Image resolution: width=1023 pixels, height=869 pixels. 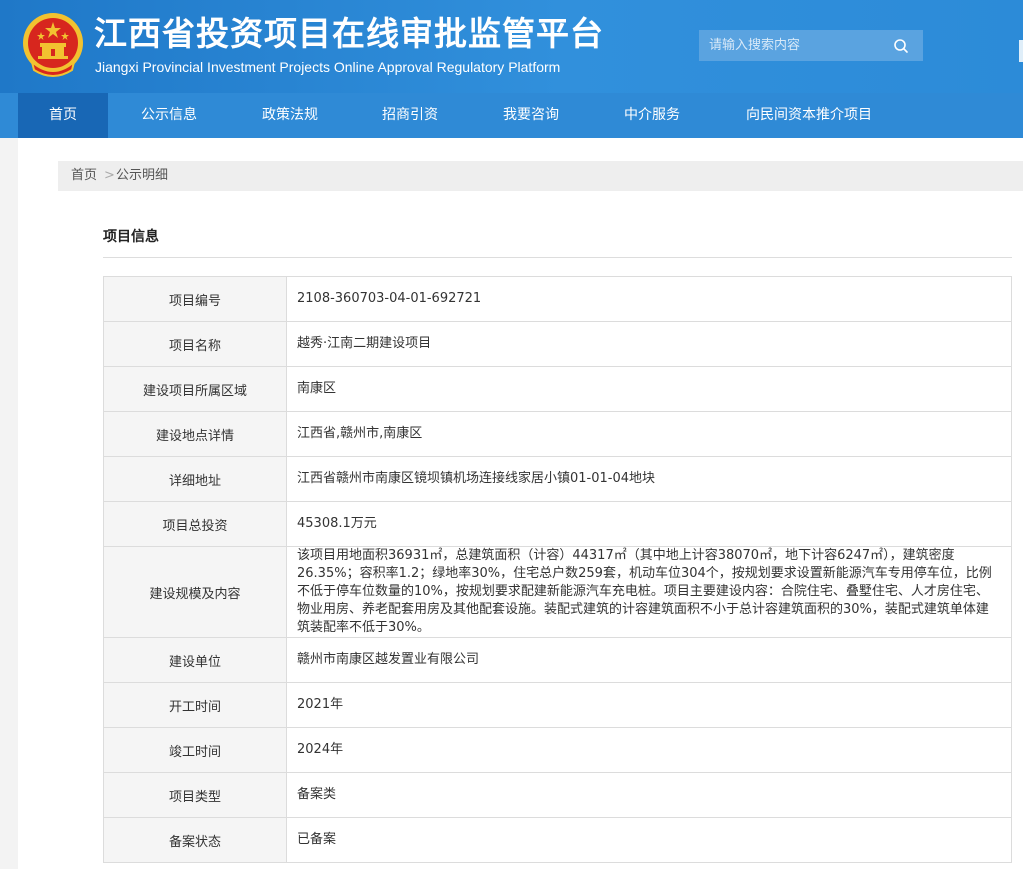 What do you see at coordinates (349, 33) in the screenshot?
I see `site-title: 江西省投资项目在线审批监管平台` at bounding box center [349, 33].